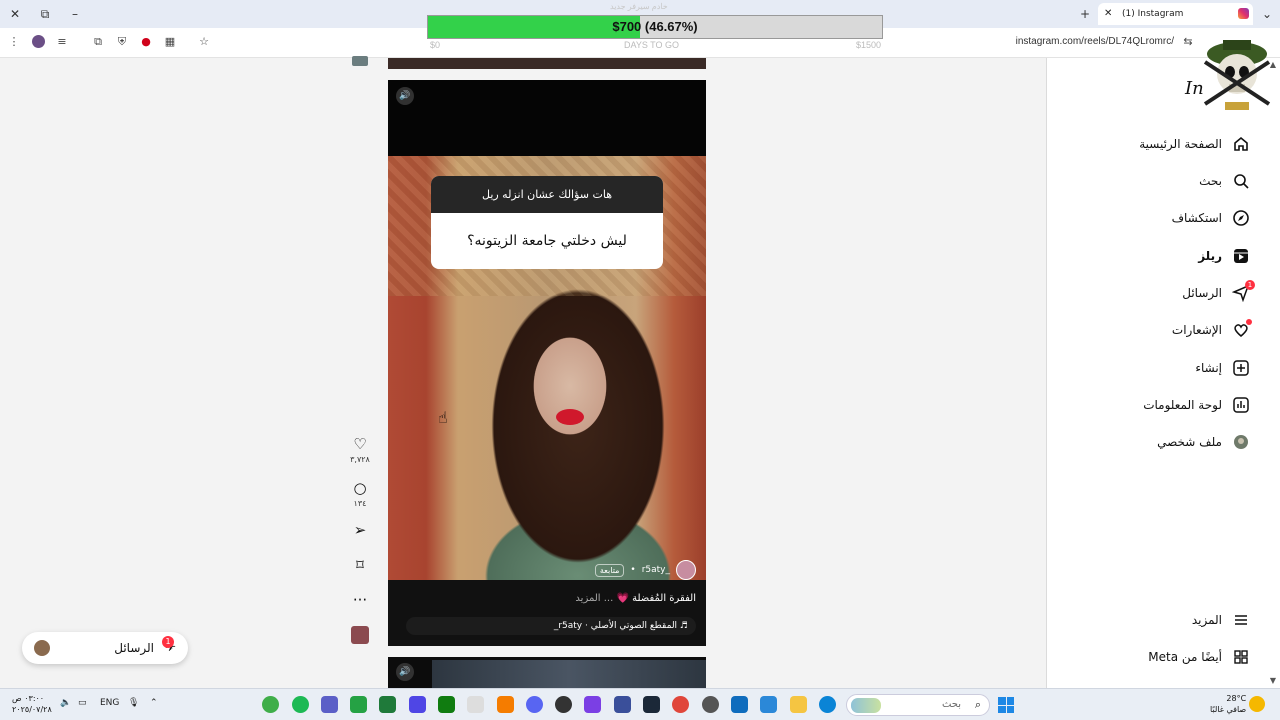 Image resolution: width=1280 pixels, height=720 pixels. What do you see at coordinates (45, 14) in the screenshot?
I see `window-restore-icon: ⧉` at bounding box center [45, 14].